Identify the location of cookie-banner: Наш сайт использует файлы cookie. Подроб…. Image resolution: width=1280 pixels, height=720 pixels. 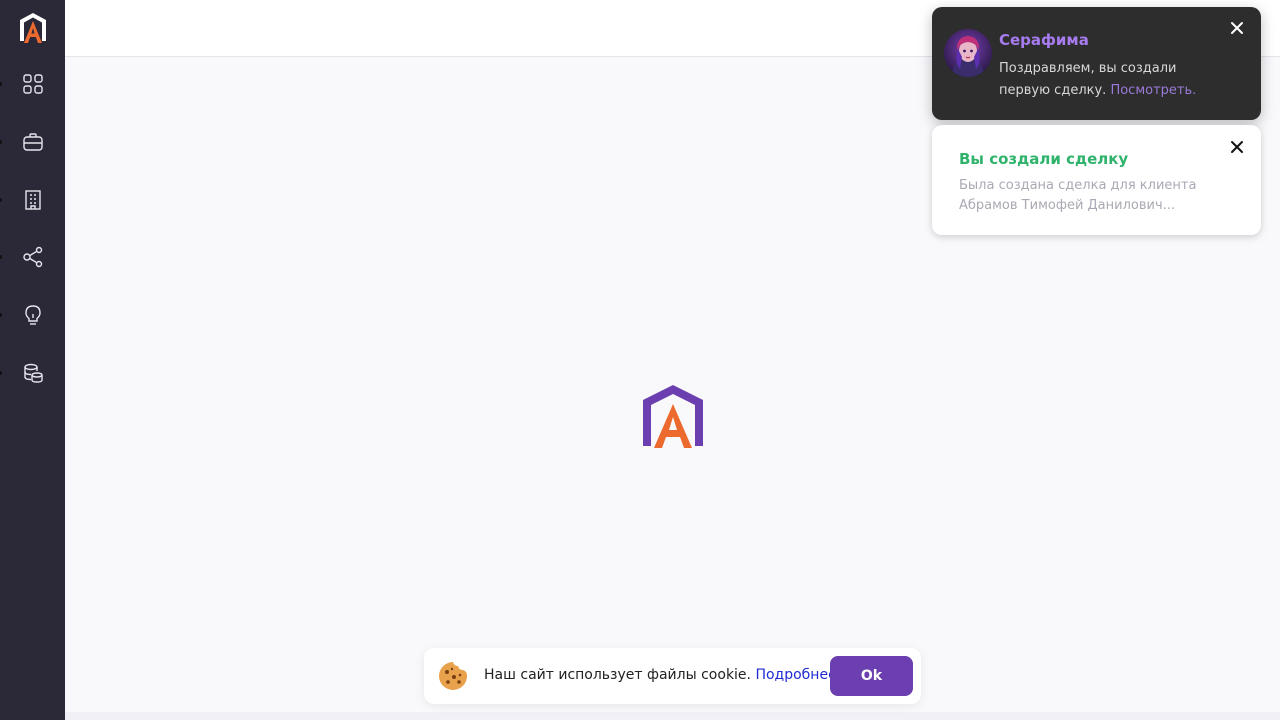
(672, 676).